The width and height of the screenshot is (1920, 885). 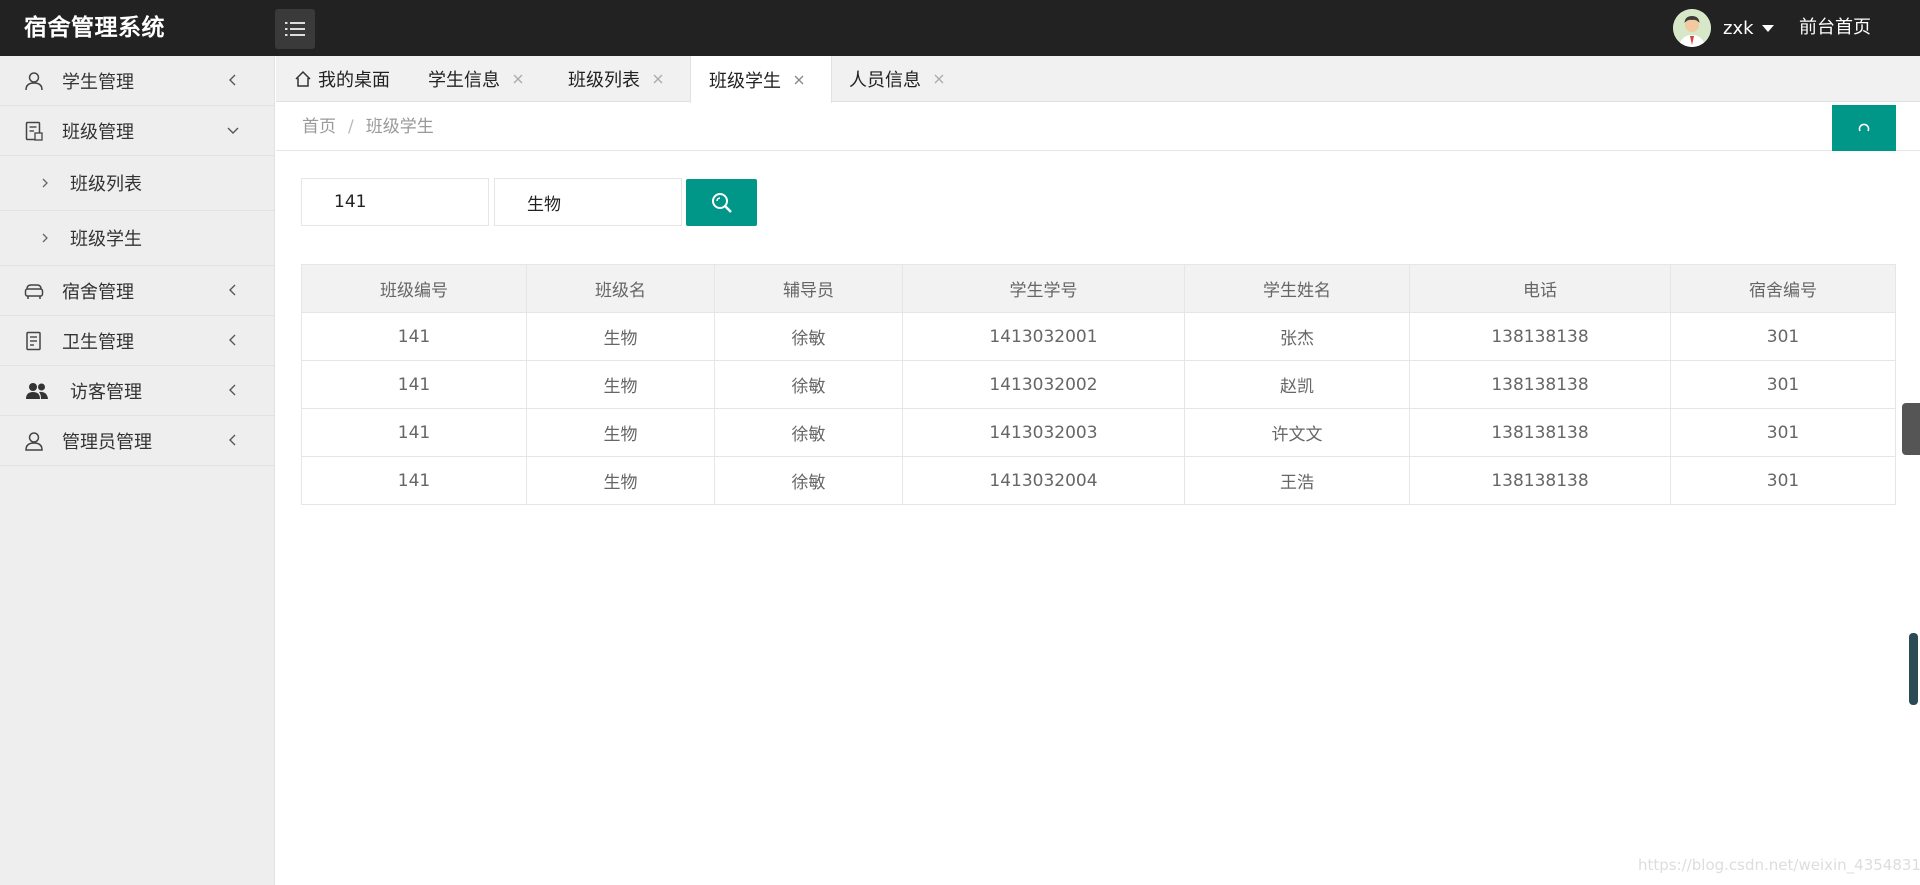 I want to click on notepad-icon, so click(x=33, y=341).